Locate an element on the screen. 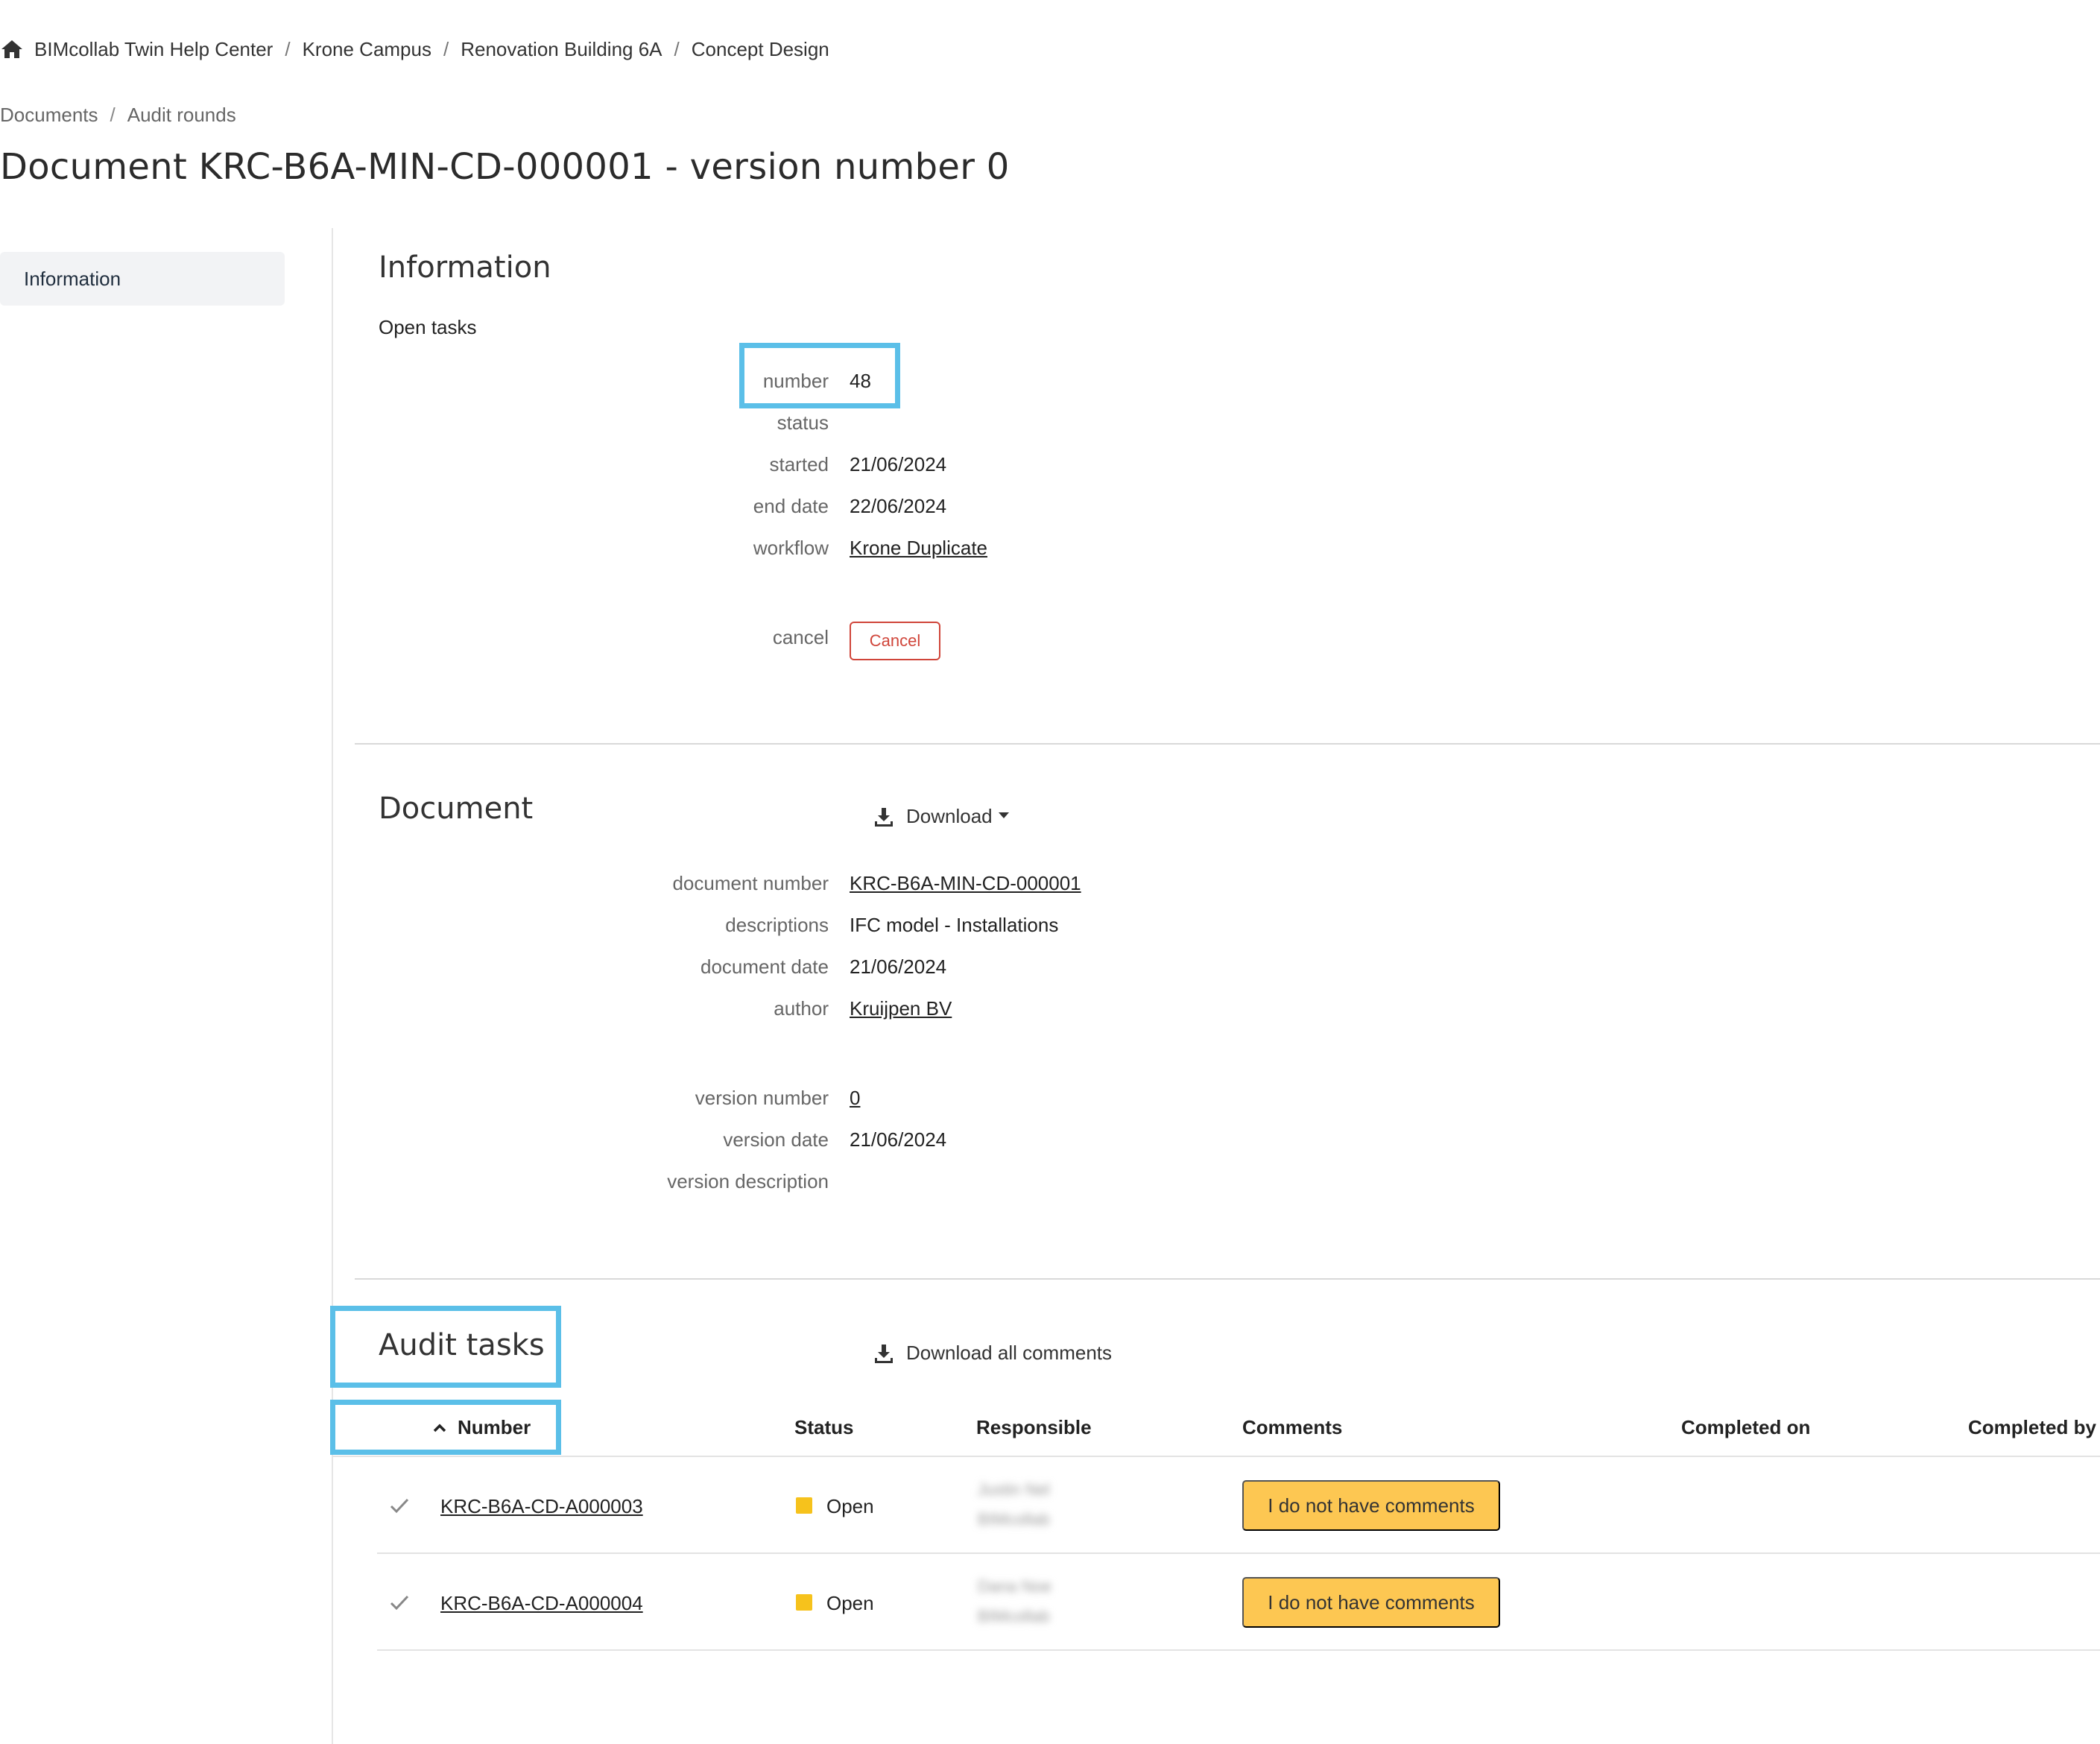 The image size is (2100, 1744). download-all-comments-button: Download all comments is located at coordinates (992, 1353).